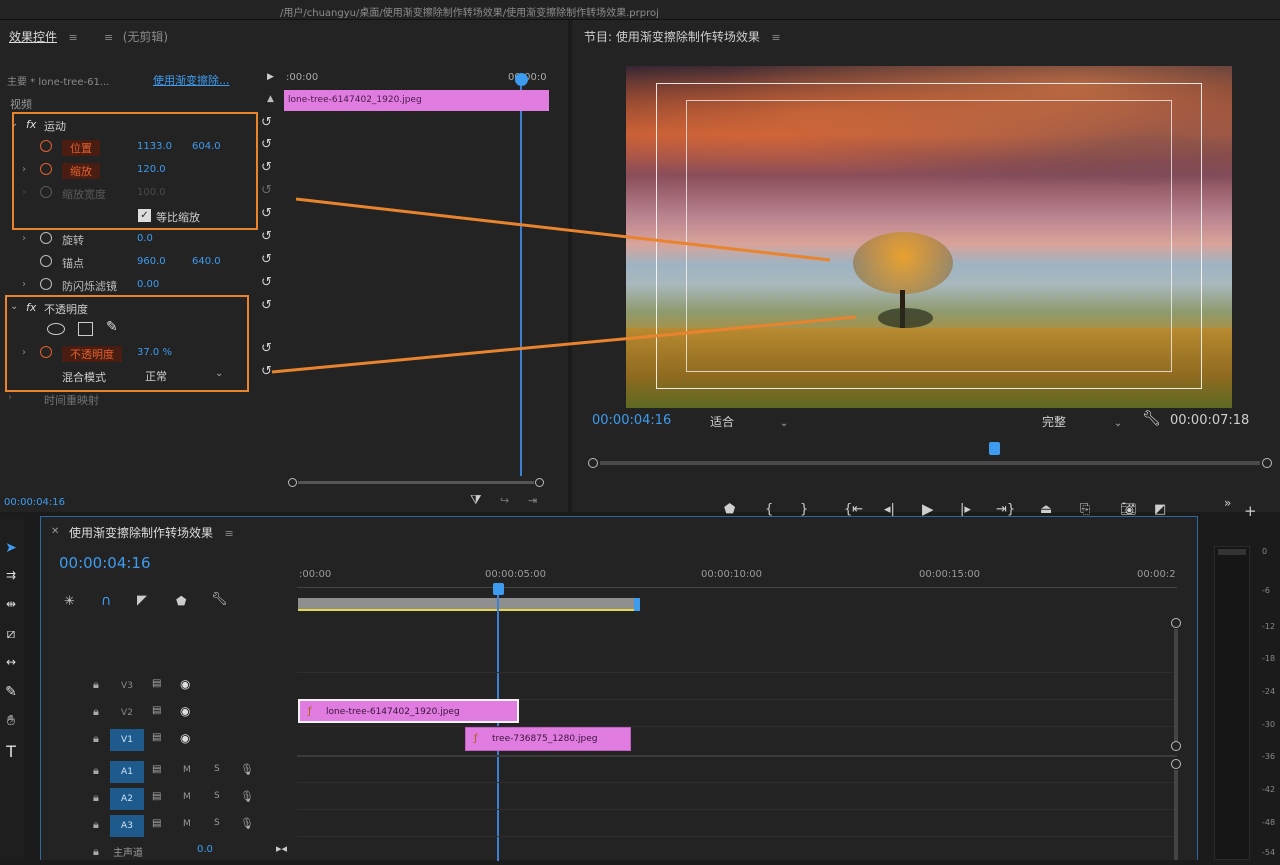 The height and width of the screenshot is (865, 1280). I want to click on slip-tool-icon: ↔, so click(11, 662).